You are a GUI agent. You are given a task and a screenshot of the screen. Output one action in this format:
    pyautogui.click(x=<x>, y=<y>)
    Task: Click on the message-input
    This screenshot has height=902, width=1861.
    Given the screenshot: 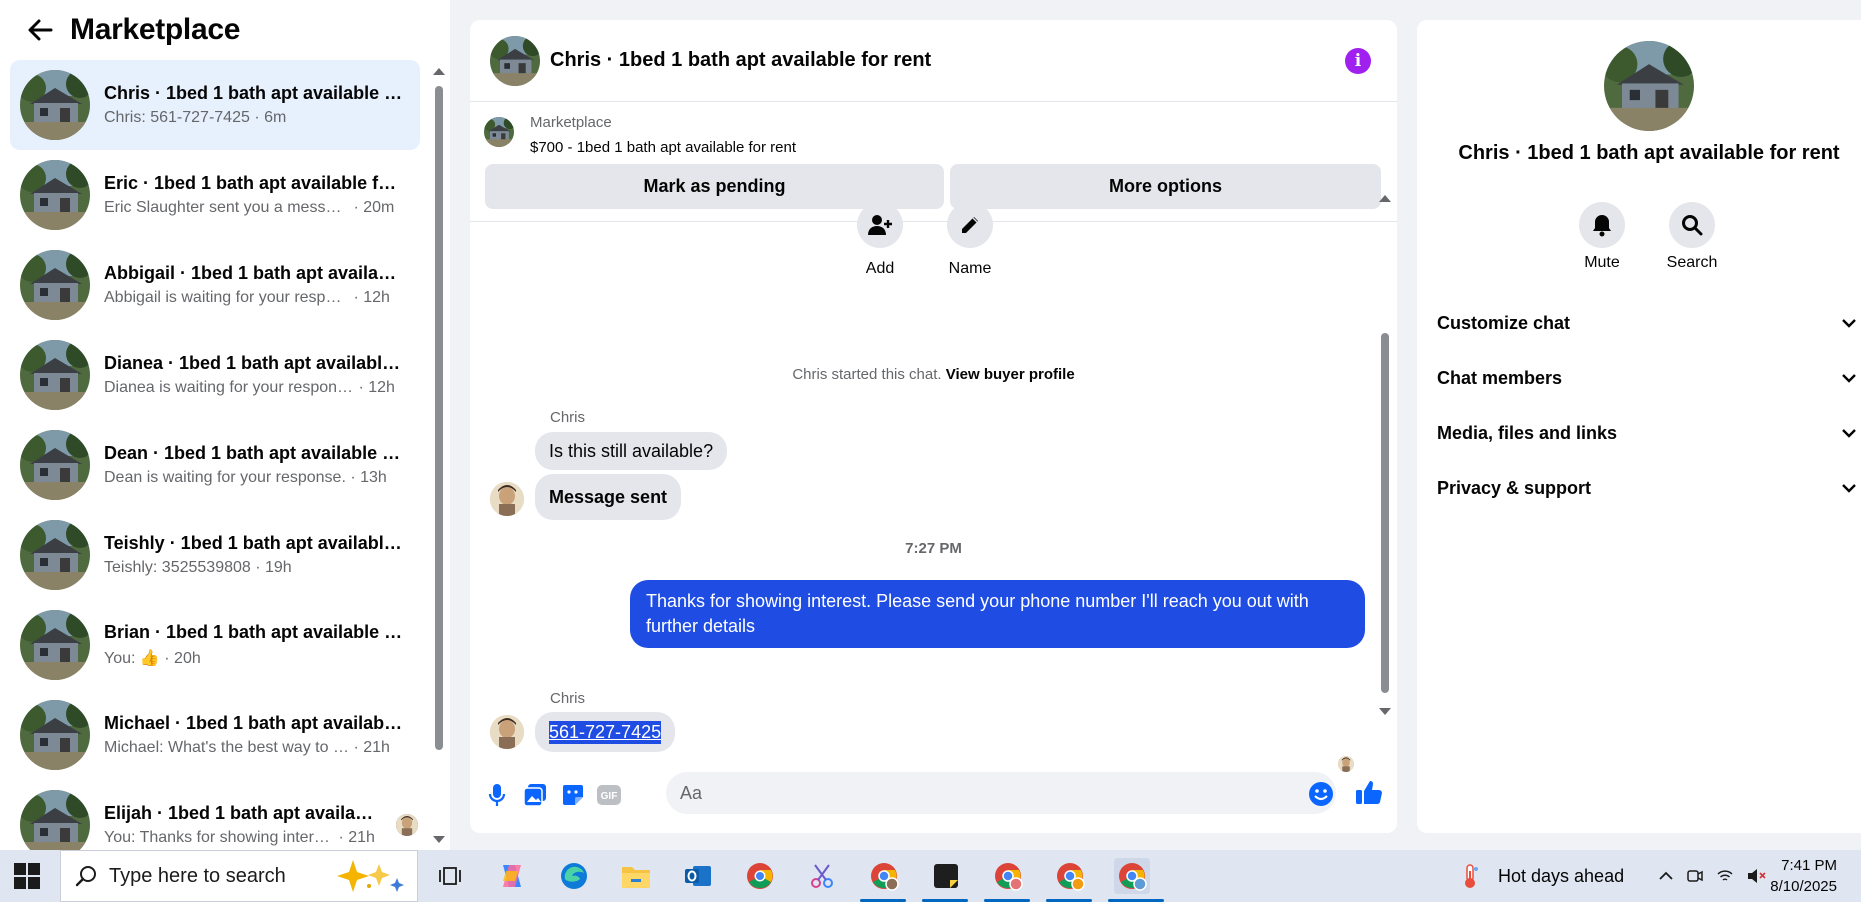 What is the action you would take?
    pyautogui.click(x=1001, y=793)
    